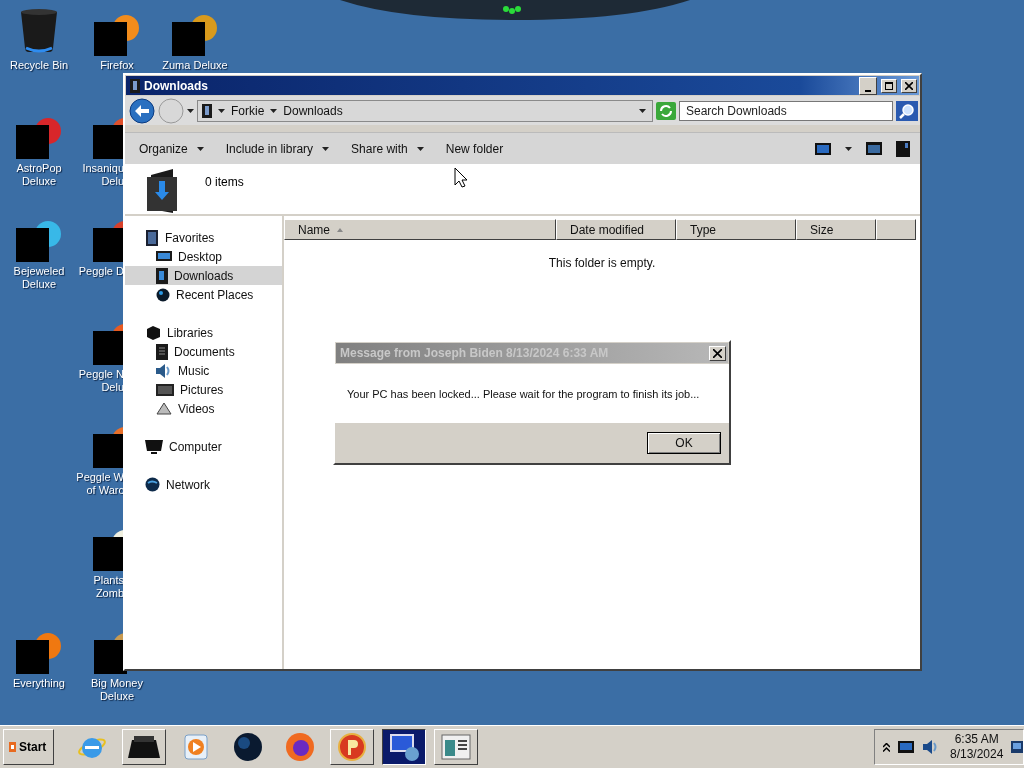 The width and height of the screenshot is (1024, 768). I want to click on column-header: Name, so click(420, 229).